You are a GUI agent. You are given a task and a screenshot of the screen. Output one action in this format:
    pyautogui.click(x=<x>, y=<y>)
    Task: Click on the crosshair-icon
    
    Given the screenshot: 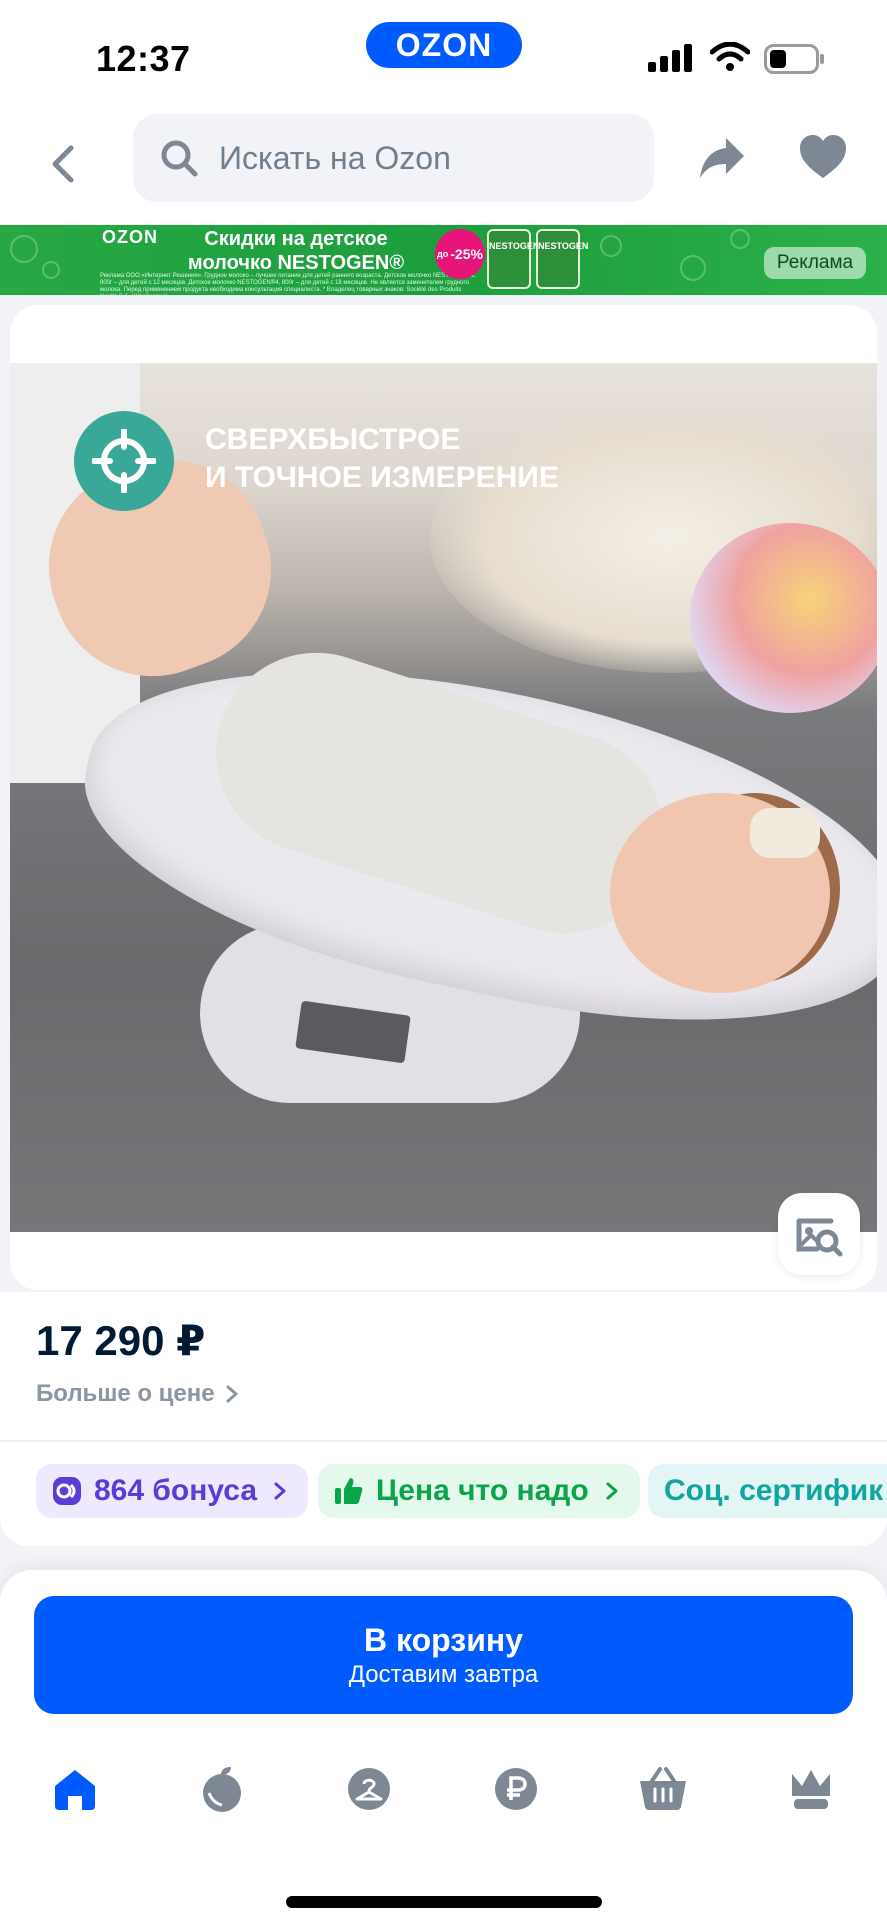 What is the action you would take?
    pyautogui.click(x=124, y=461)
    